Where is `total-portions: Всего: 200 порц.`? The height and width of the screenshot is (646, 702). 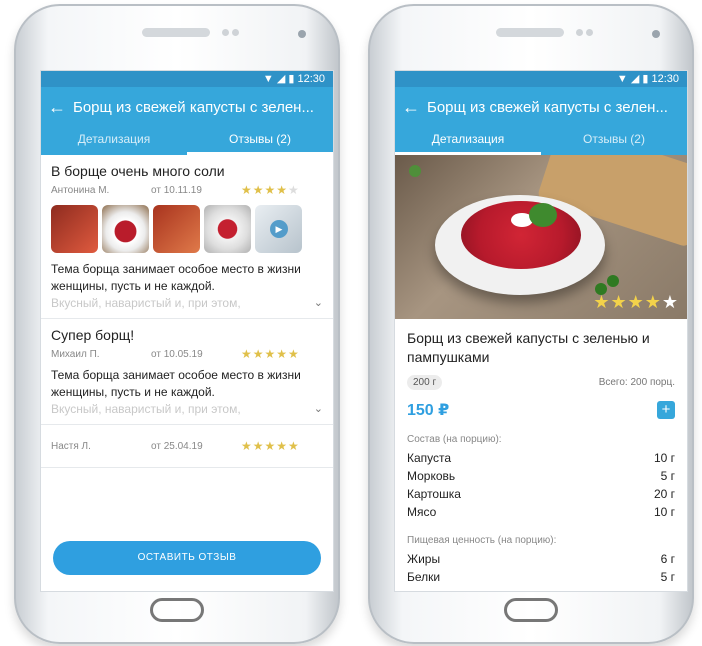 total-portions: Всего: 200 порц. is located at coordinates (636, 382).